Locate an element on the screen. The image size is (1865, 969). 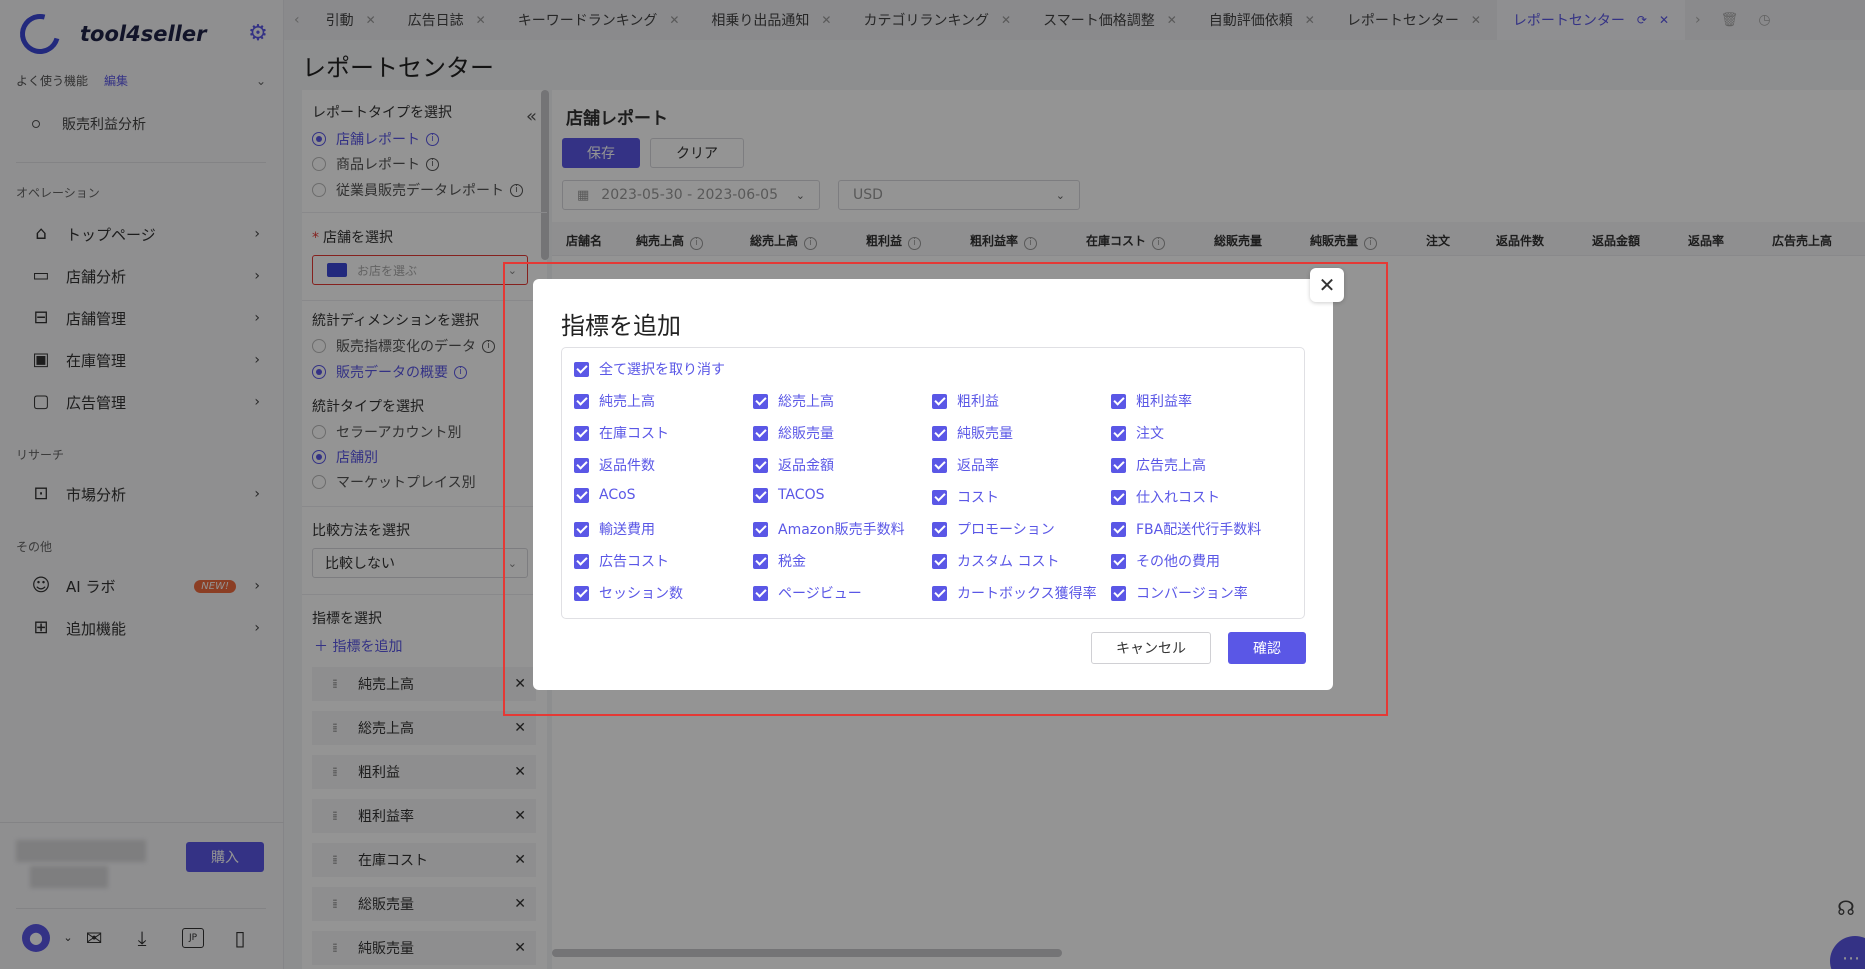
metric-checkbox: ACoS is located at coordinates (605, 495).